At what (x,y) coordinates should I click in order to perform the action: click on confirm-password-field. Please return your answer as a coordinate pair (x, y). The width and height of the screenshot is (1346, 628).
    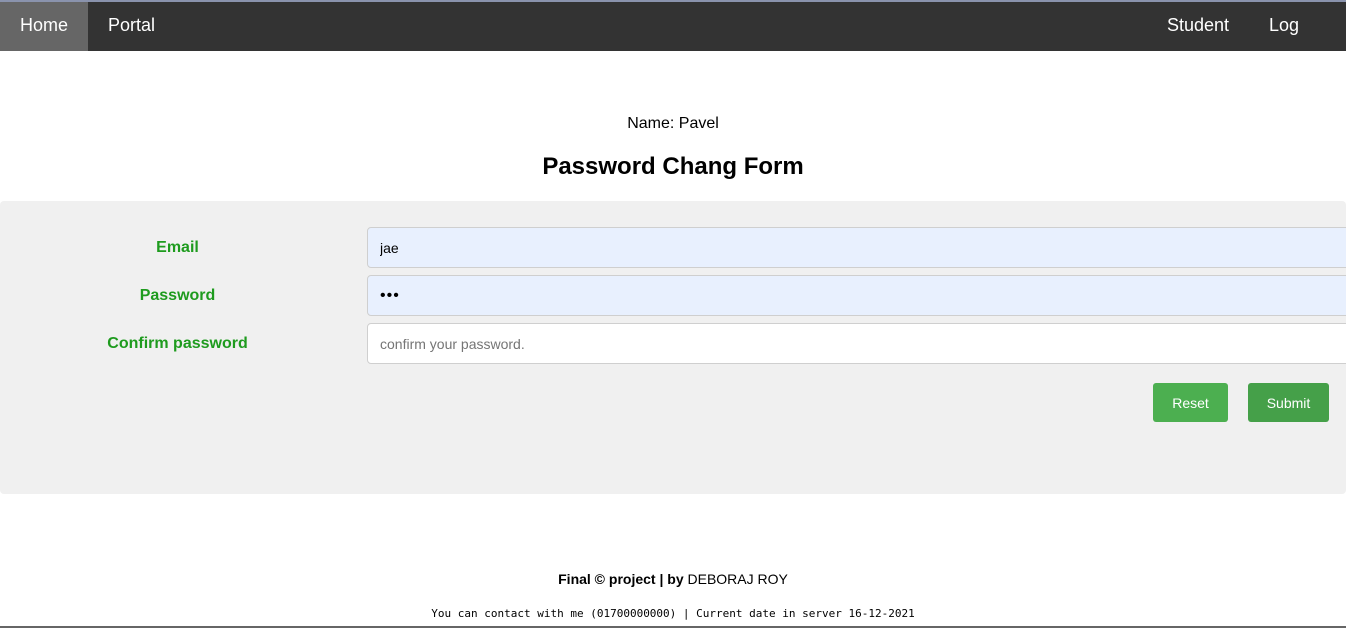
    Looking at the image, I should click on (856, 343).